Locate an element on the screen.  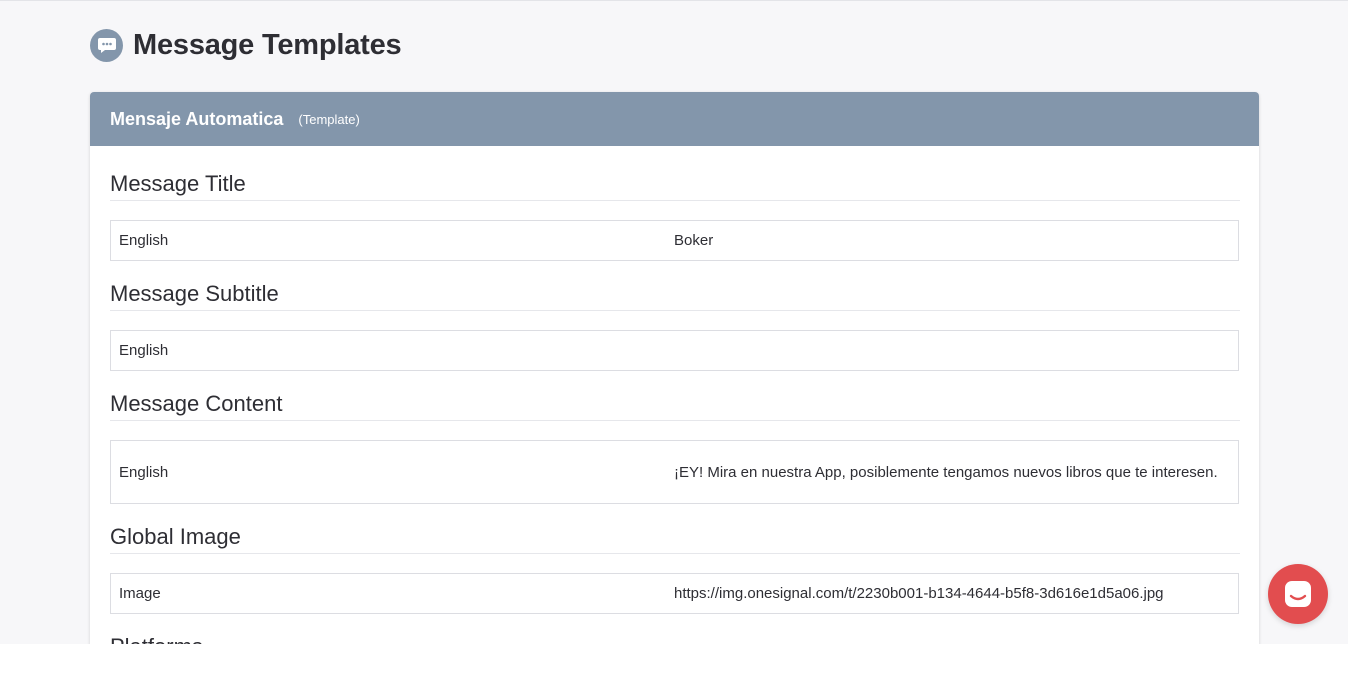
template-type-label: (Template) is located at coordinates (329, 119).